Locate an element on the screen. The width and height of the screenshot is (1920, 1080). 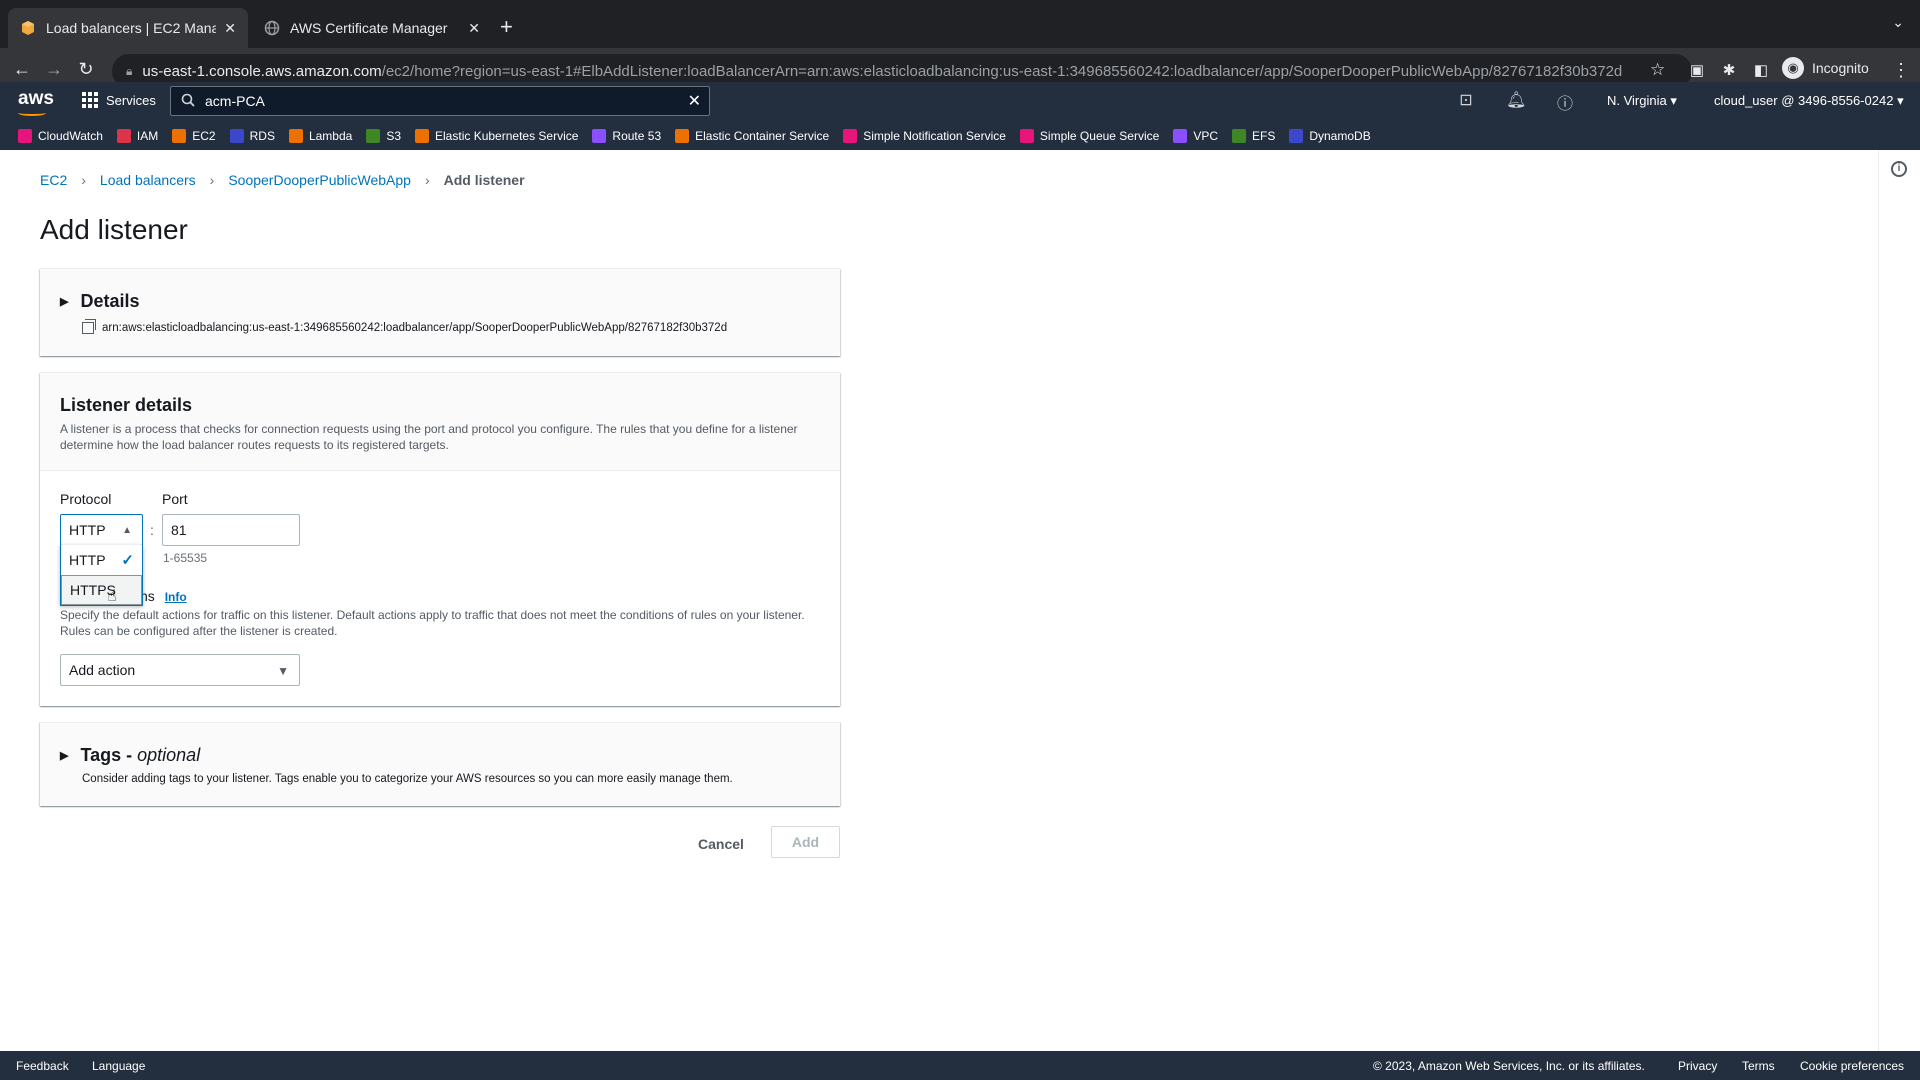
help-icon: ⓘ is located at coordinates (1565, 102).